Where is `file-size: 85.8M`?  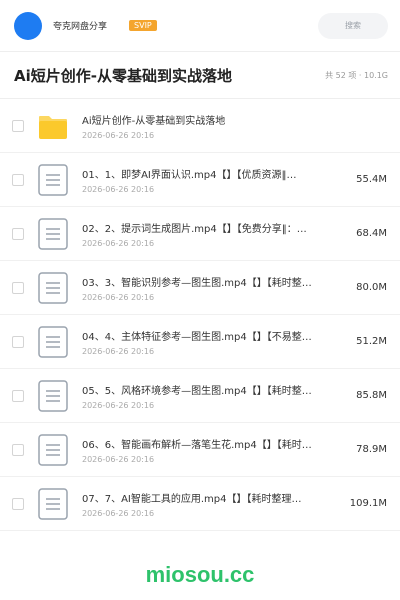 file-size: 85.8M is located at coordinates (371, 395).